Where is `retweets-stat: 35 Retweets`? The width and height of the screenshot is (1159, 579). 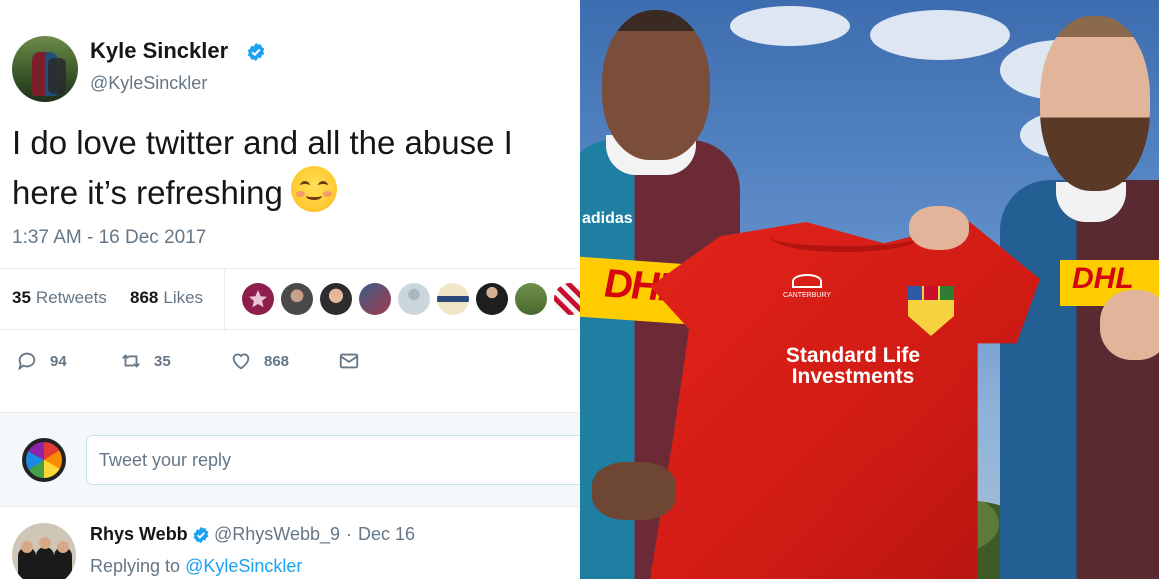
retweets-stat: 35 Retweets is located at coordinates (59, 298).